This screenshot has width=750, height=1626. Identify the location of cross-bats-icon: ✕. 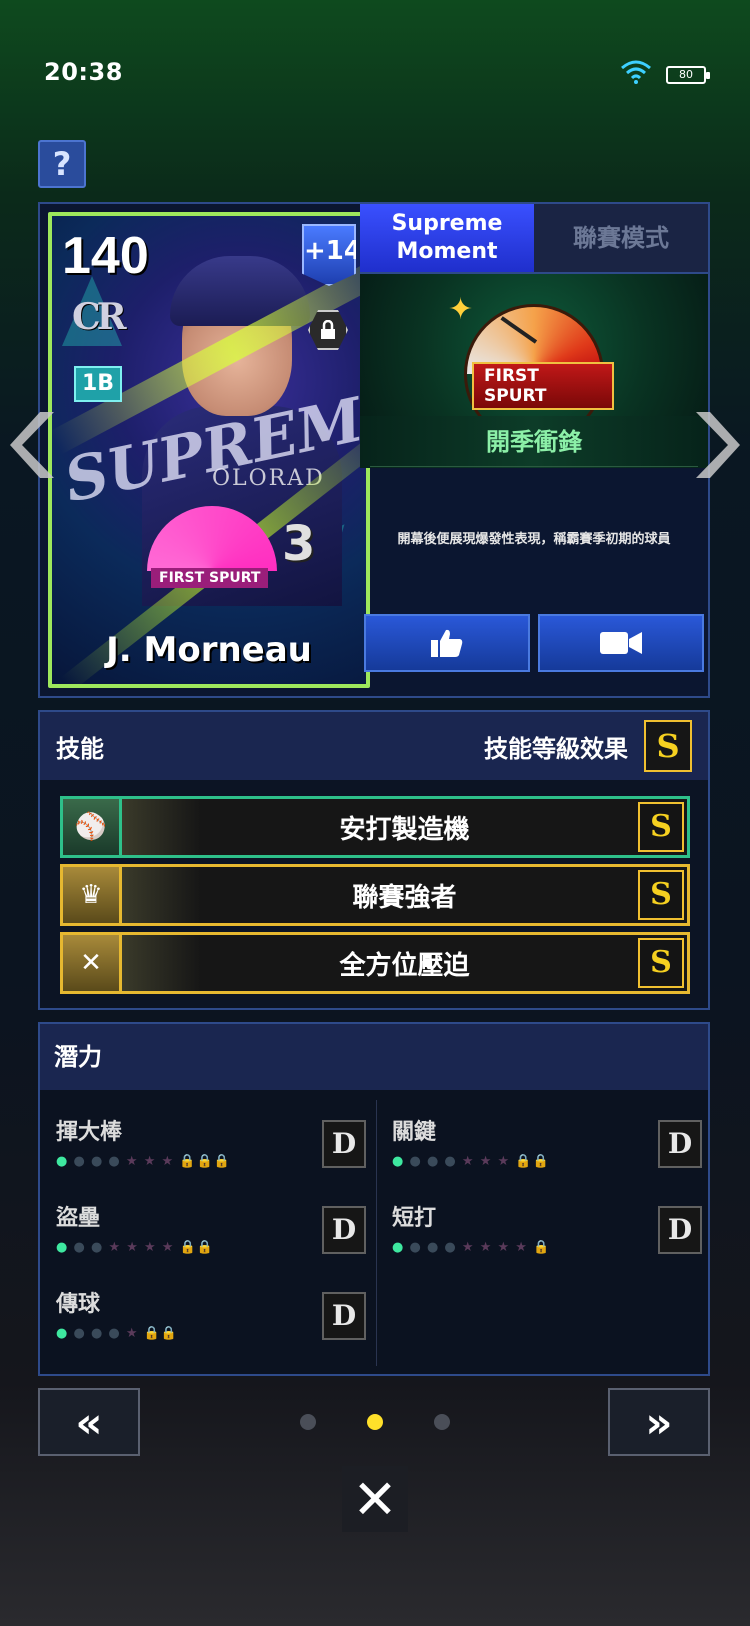
(91, 963).